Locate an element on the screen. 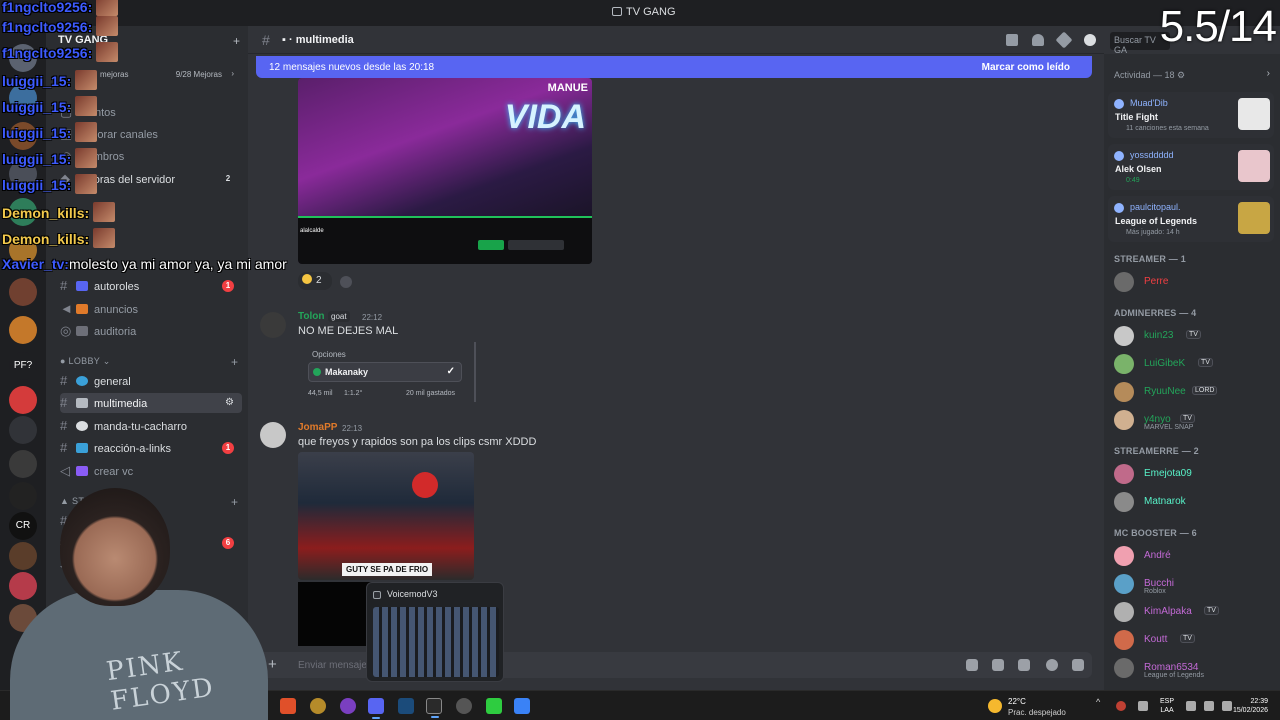 Image resolution: width=1280 pixels, height=720 pixels. member-row: André is located at coordinates (1194, 556).